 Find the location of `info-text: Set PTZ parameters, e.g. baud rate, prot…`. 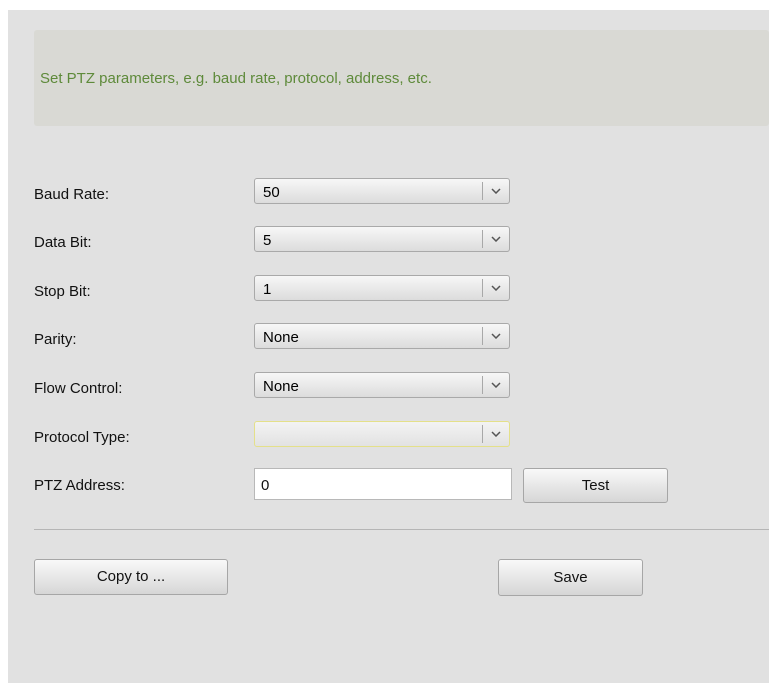

info-text: Set PTZ parameters, e.g. baud rate, prot… is located at coordinates (236, 78).